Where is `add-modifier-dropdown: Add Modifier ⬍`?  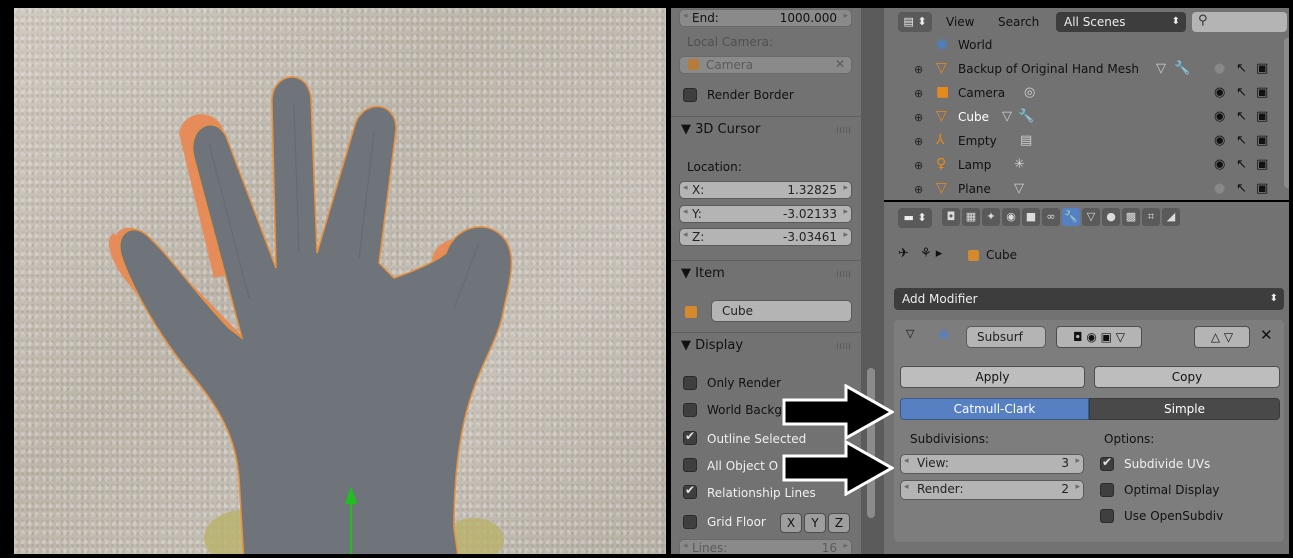 add-modifier-dropdown: Add Modifier ⬍ is located at coordinates (1089, 299).